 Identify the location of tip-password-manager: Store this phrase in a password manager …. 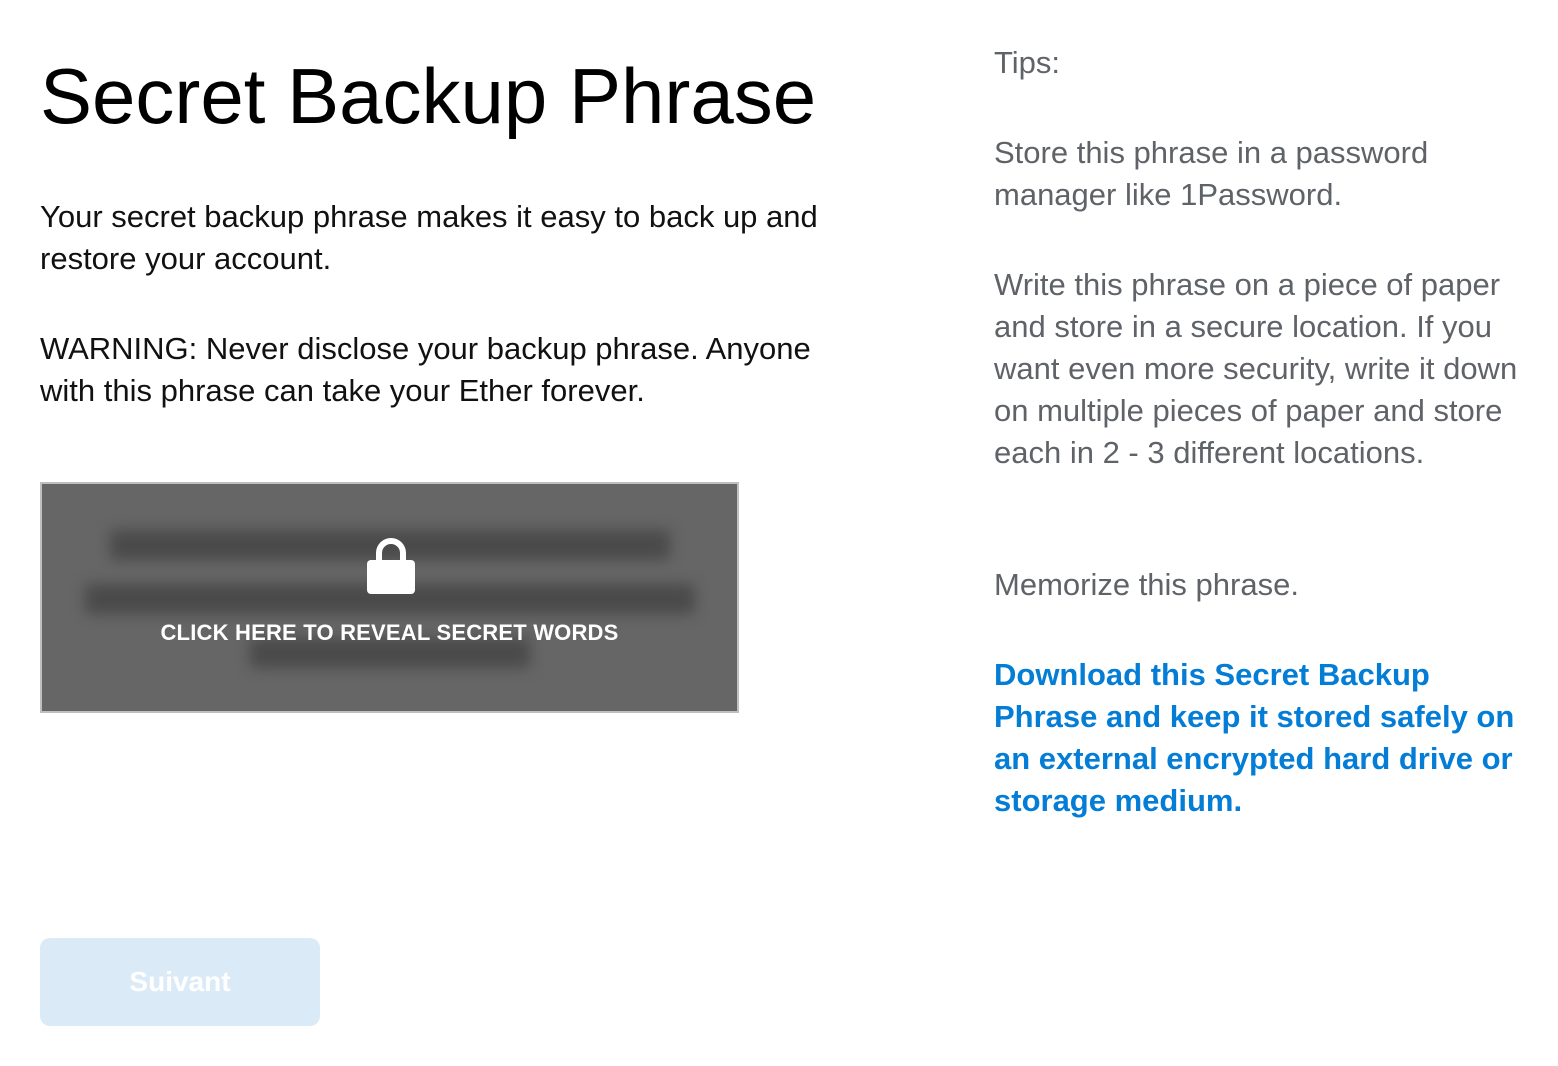
(1211, 173).